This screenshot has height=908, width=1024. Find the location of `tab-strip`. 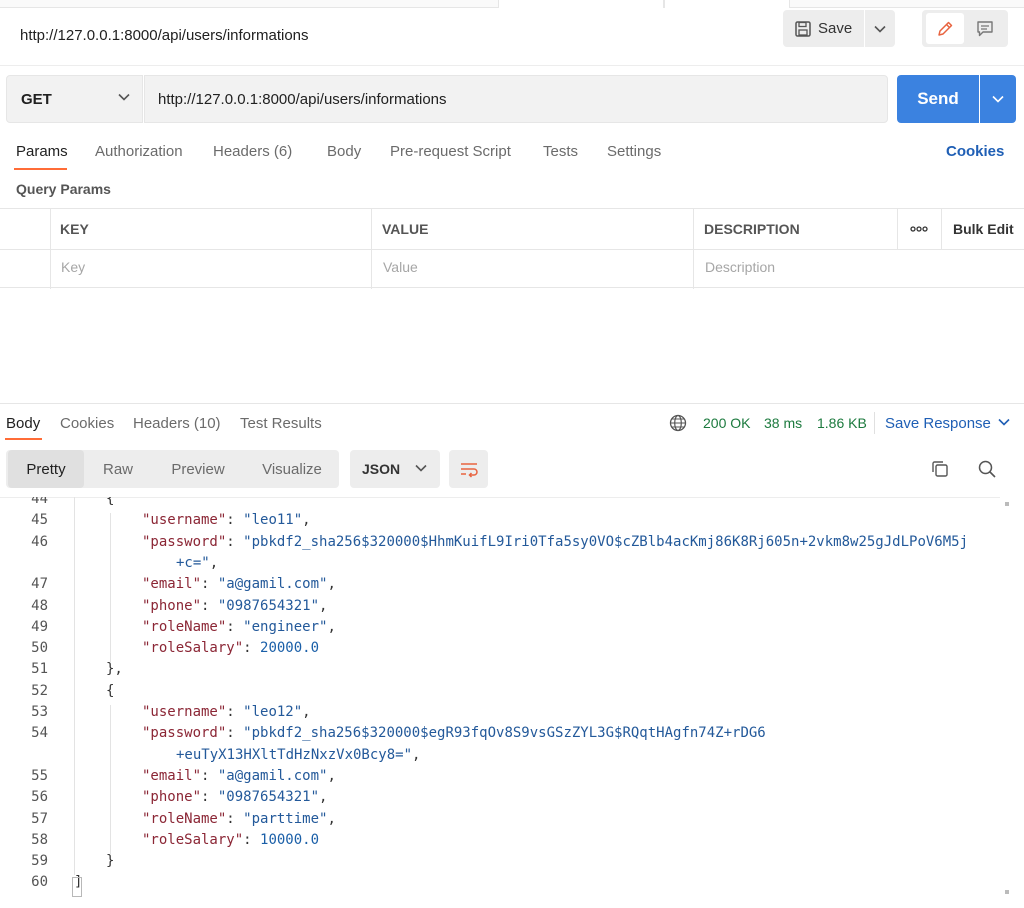

tab-strip is located at coordinates (512, 4).